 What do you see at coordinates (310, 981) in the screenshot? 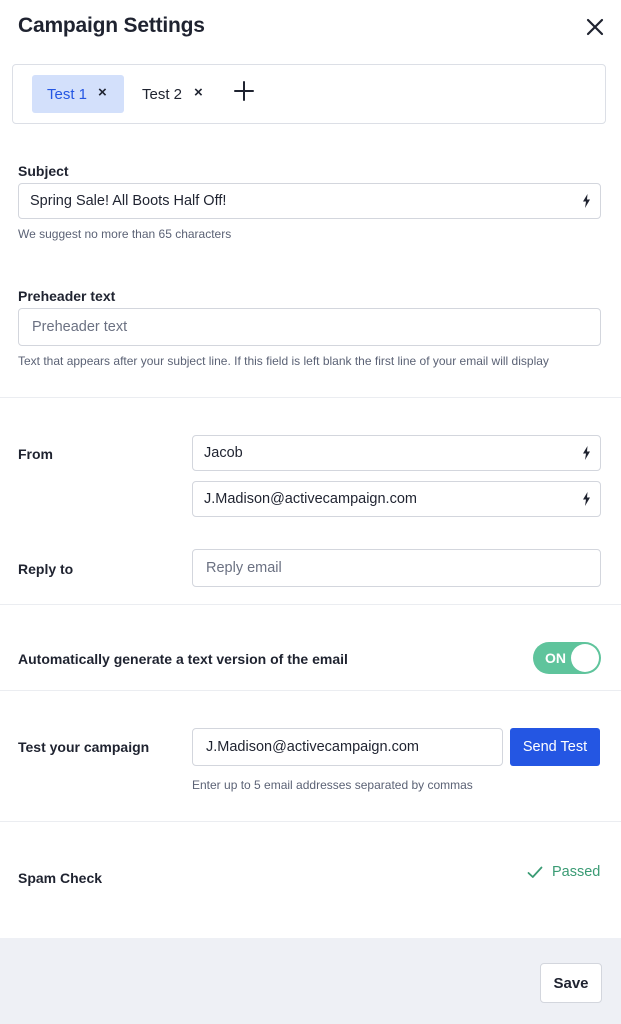
I see `footer-bar` at bounding box center [310, 981].